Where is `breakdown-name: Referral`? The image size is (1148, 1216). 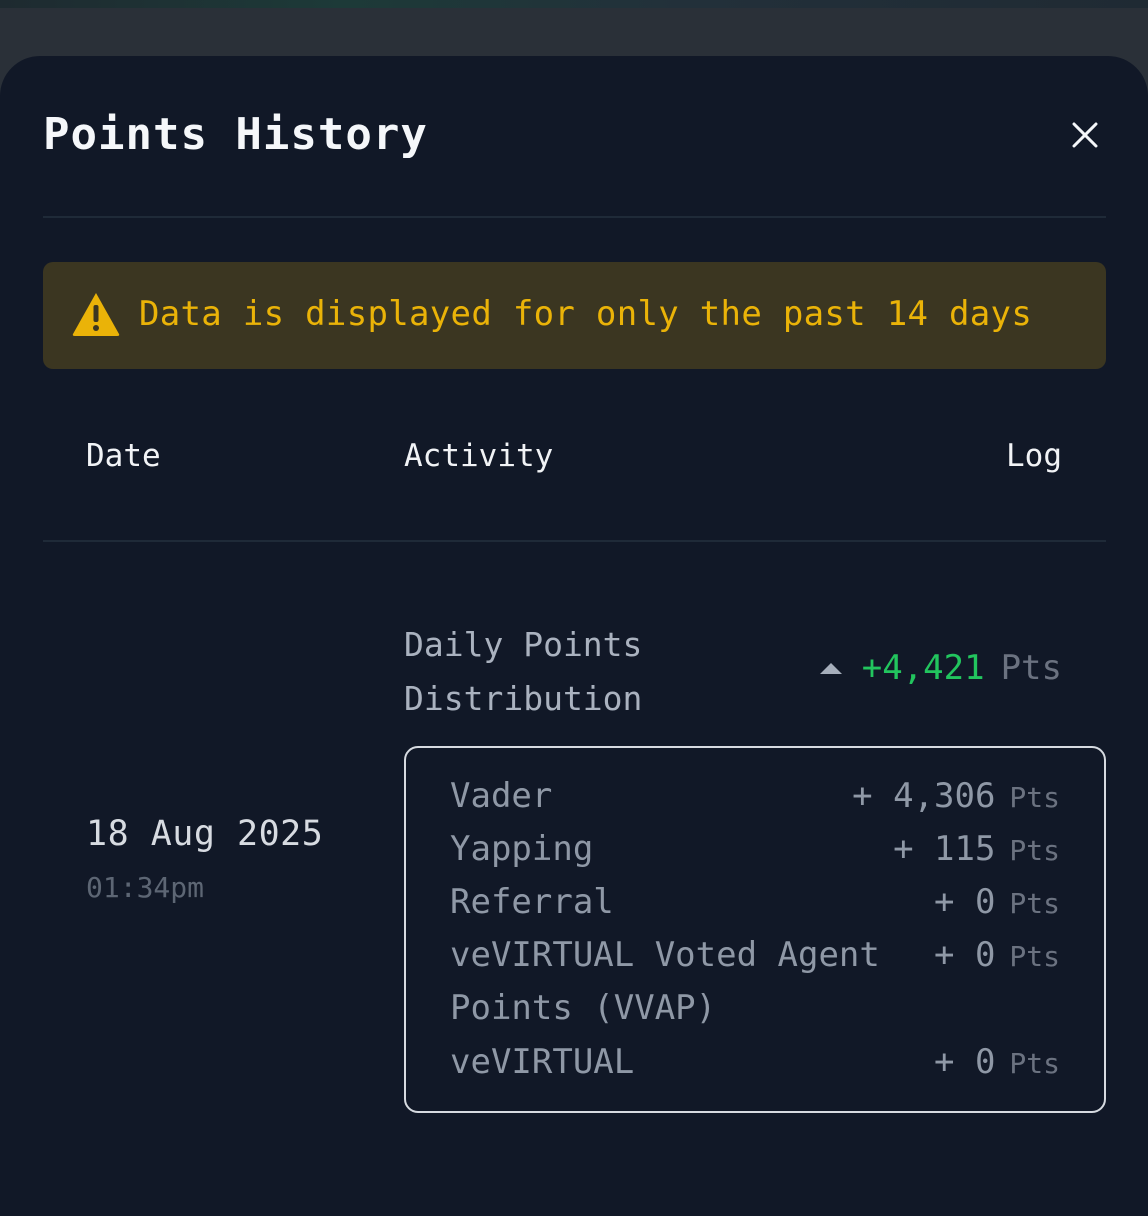
breakdown-name: Referral is located at coordinates (532, 902).